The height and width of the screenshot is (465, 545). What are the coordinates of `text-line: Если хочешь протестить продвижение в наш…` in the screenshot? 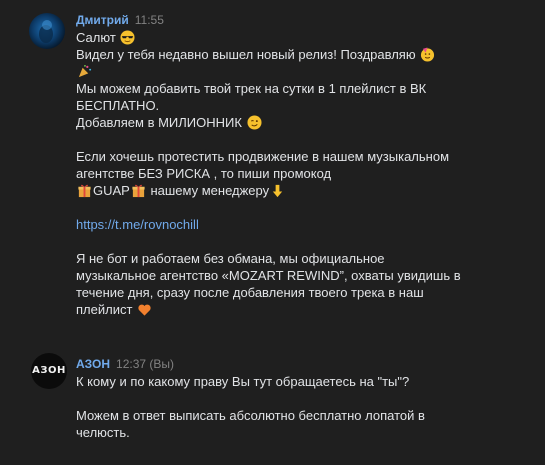 It's located at (263, 156).